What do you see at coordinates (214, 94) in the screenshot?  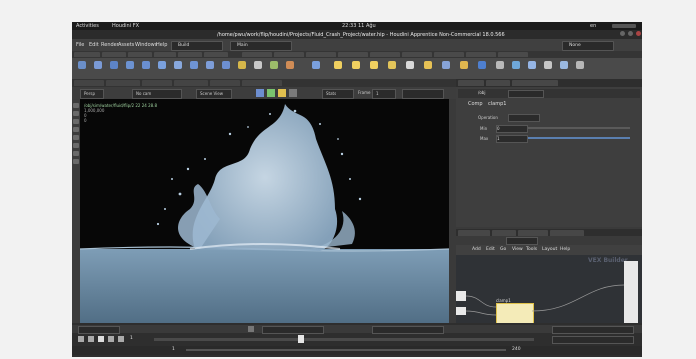 I see `display-menu: Scene View` at bounding box center [214, 94].